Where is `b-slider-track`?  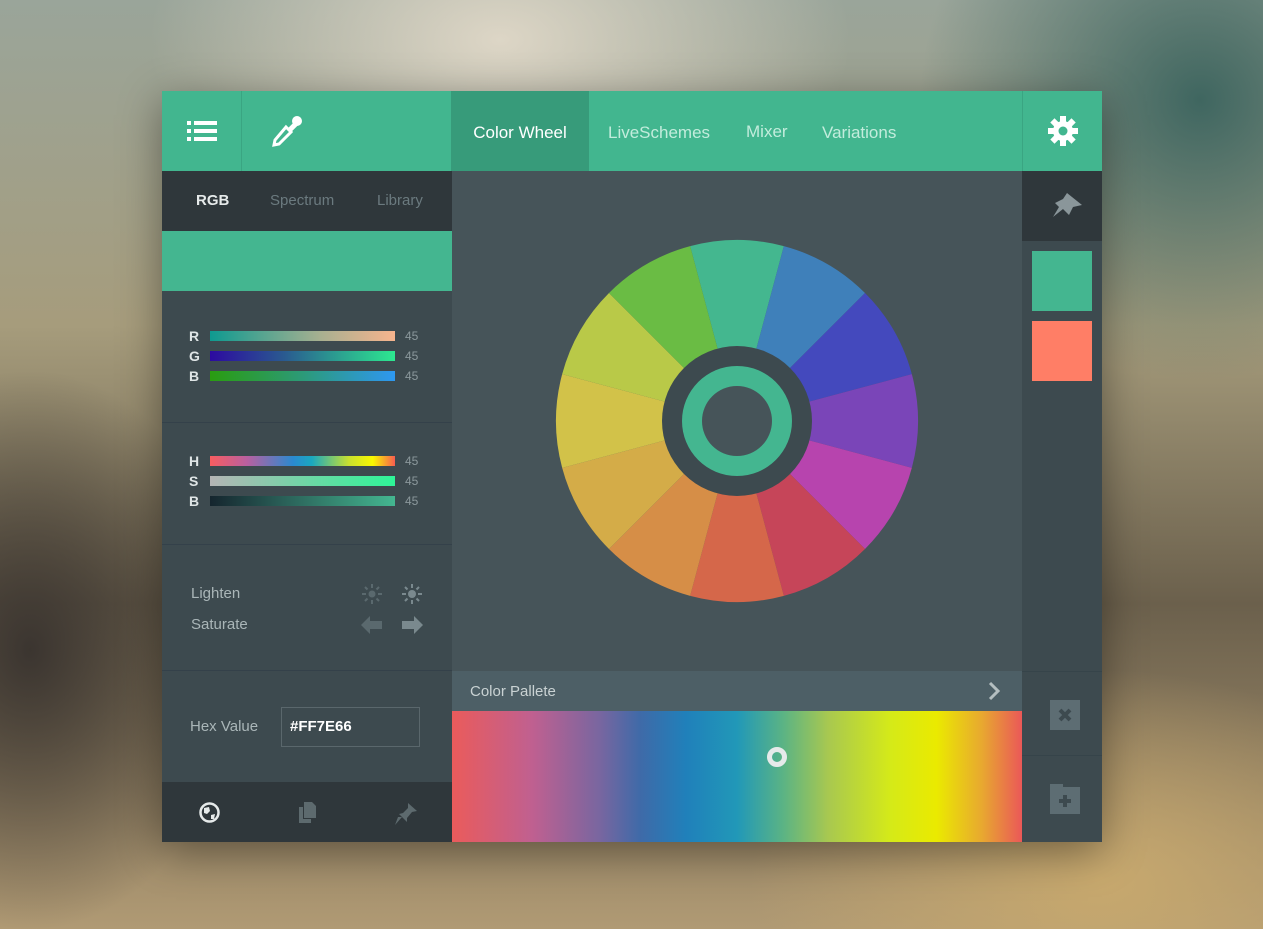
b-slider-track is located at coordinates (302, 376).